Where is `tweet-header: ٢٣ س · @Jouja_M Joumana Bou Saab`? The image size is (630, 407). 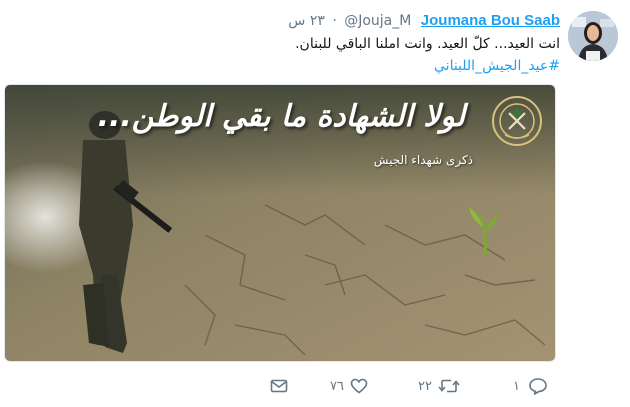 tweet-header: ٢٣ س · @Jouja_M Joumana Bou Saab is located at coordinates (424, 21).